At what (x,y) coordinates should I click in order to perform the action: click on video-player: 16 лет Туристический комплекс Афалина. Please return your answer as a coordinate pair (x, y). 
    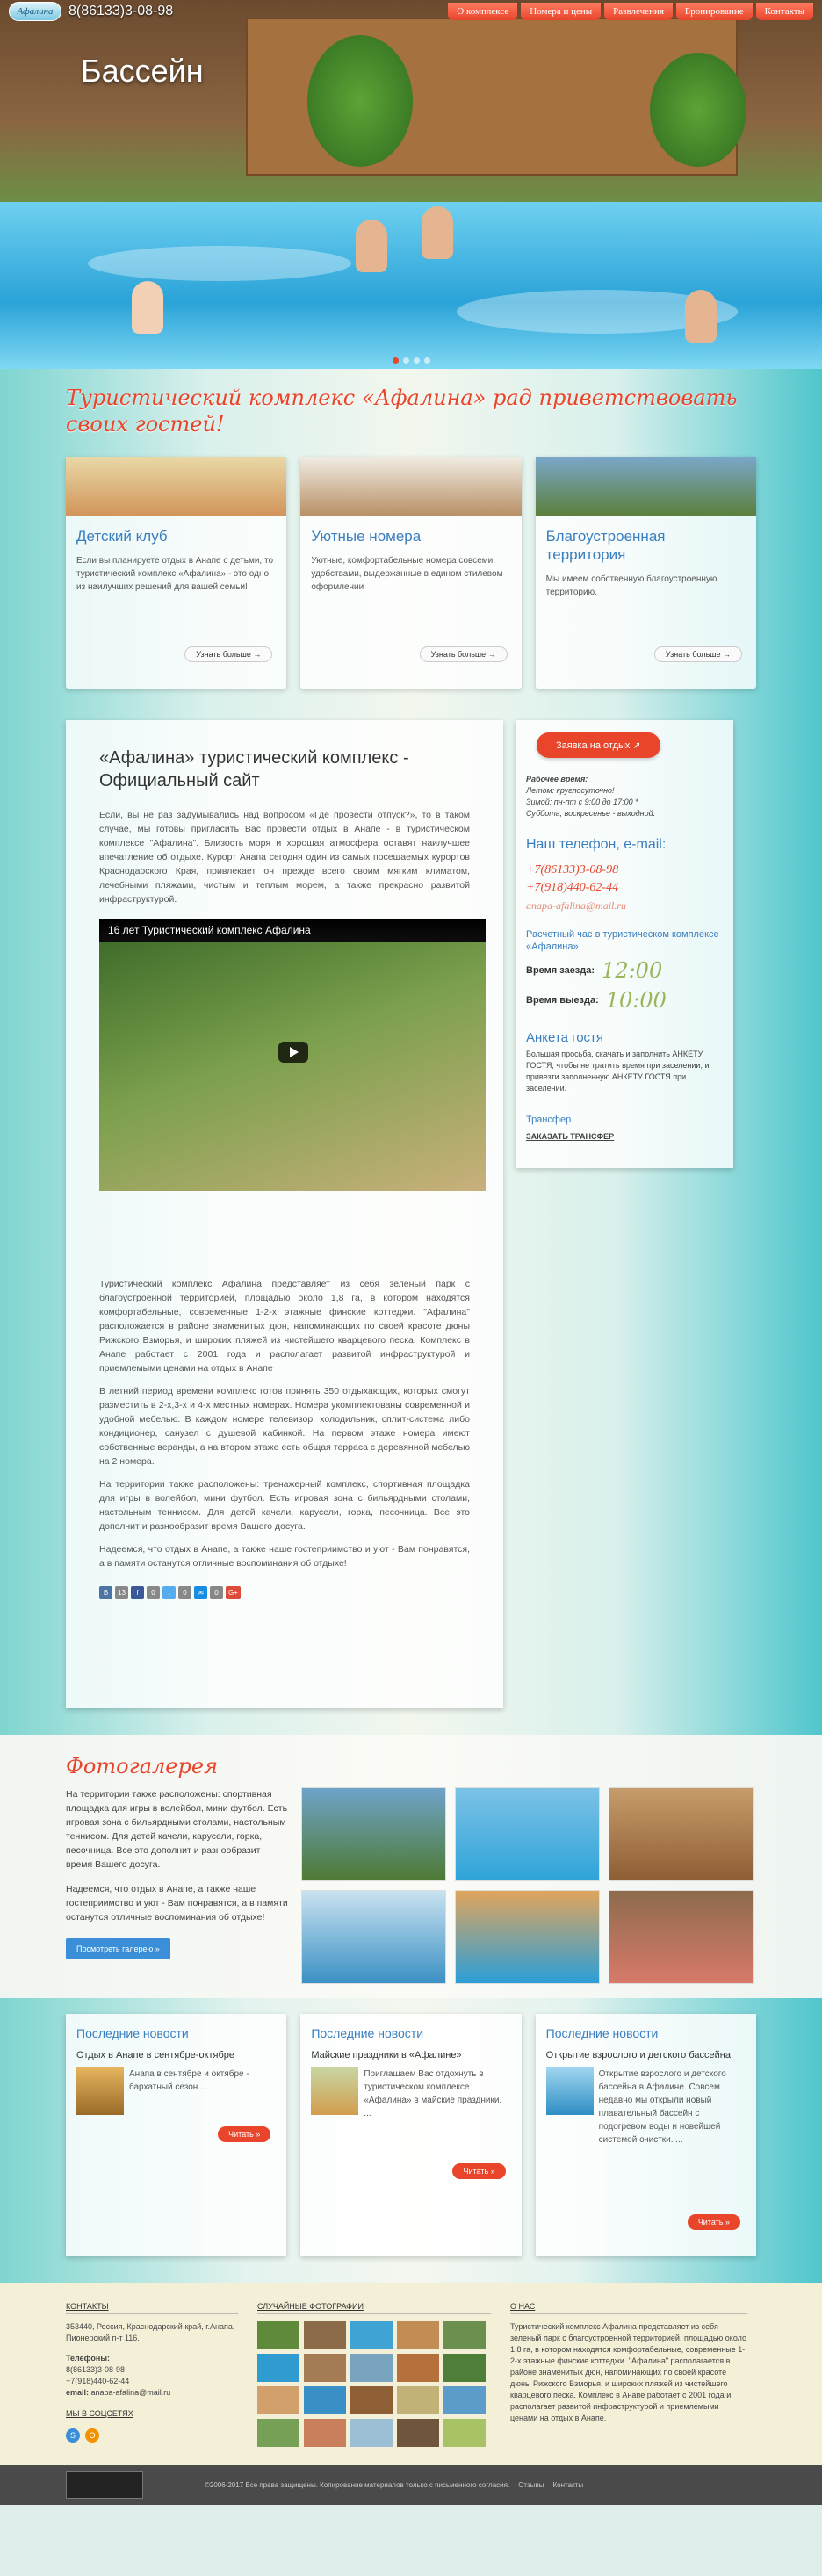
    Looking at the image, I should click on (292, 1055).